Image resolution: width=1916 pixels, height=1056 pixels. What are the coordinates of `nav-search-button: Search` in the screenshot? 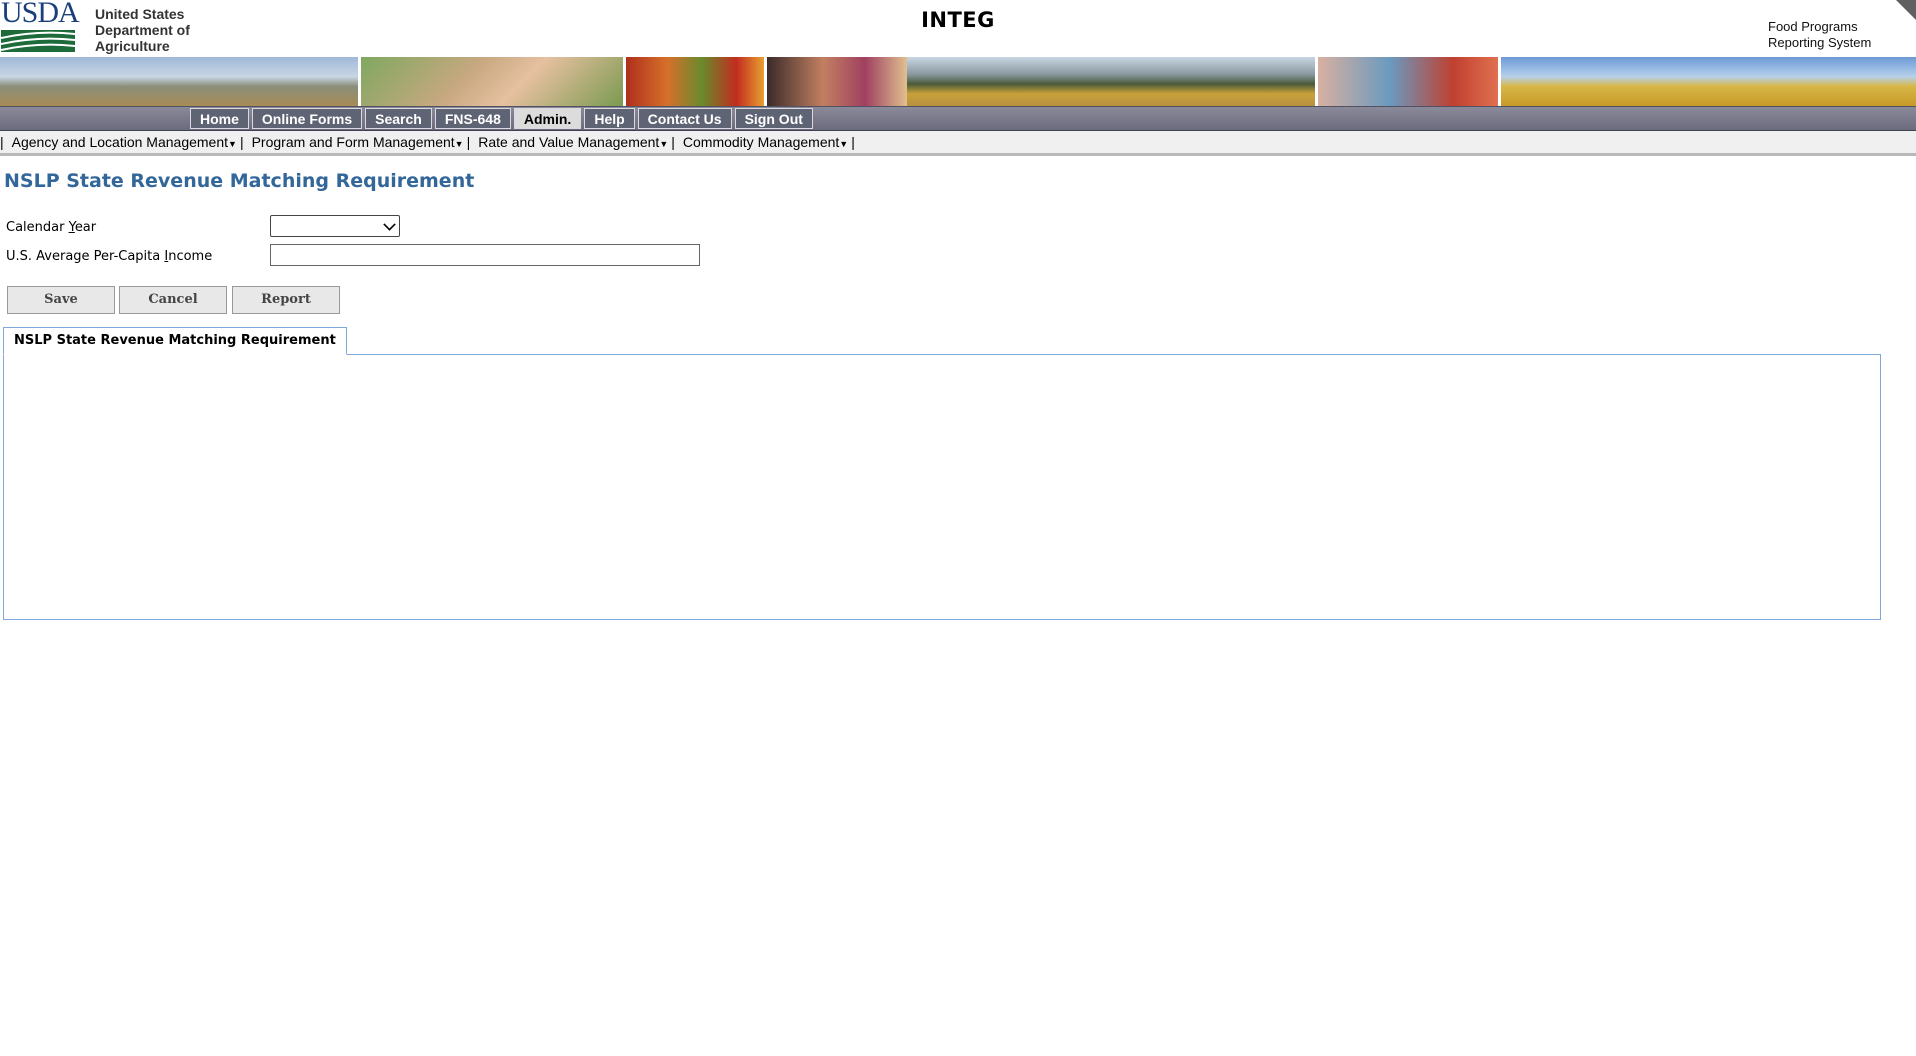 It's located at (398, 118).